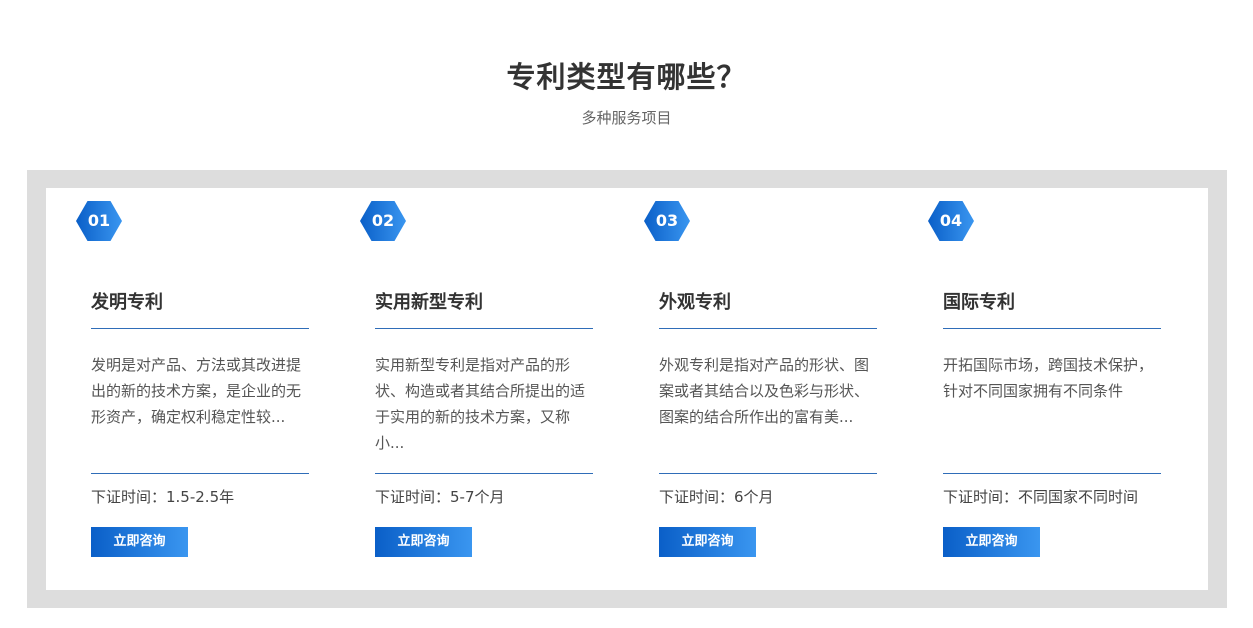 This screenshot has width=1253, height=628. What do you see at coordinates (1041, 497) in the screenshot?
I see `card-certificate-time: 下证时间：不同国家不同时间` at bounding box center [1041, 497].